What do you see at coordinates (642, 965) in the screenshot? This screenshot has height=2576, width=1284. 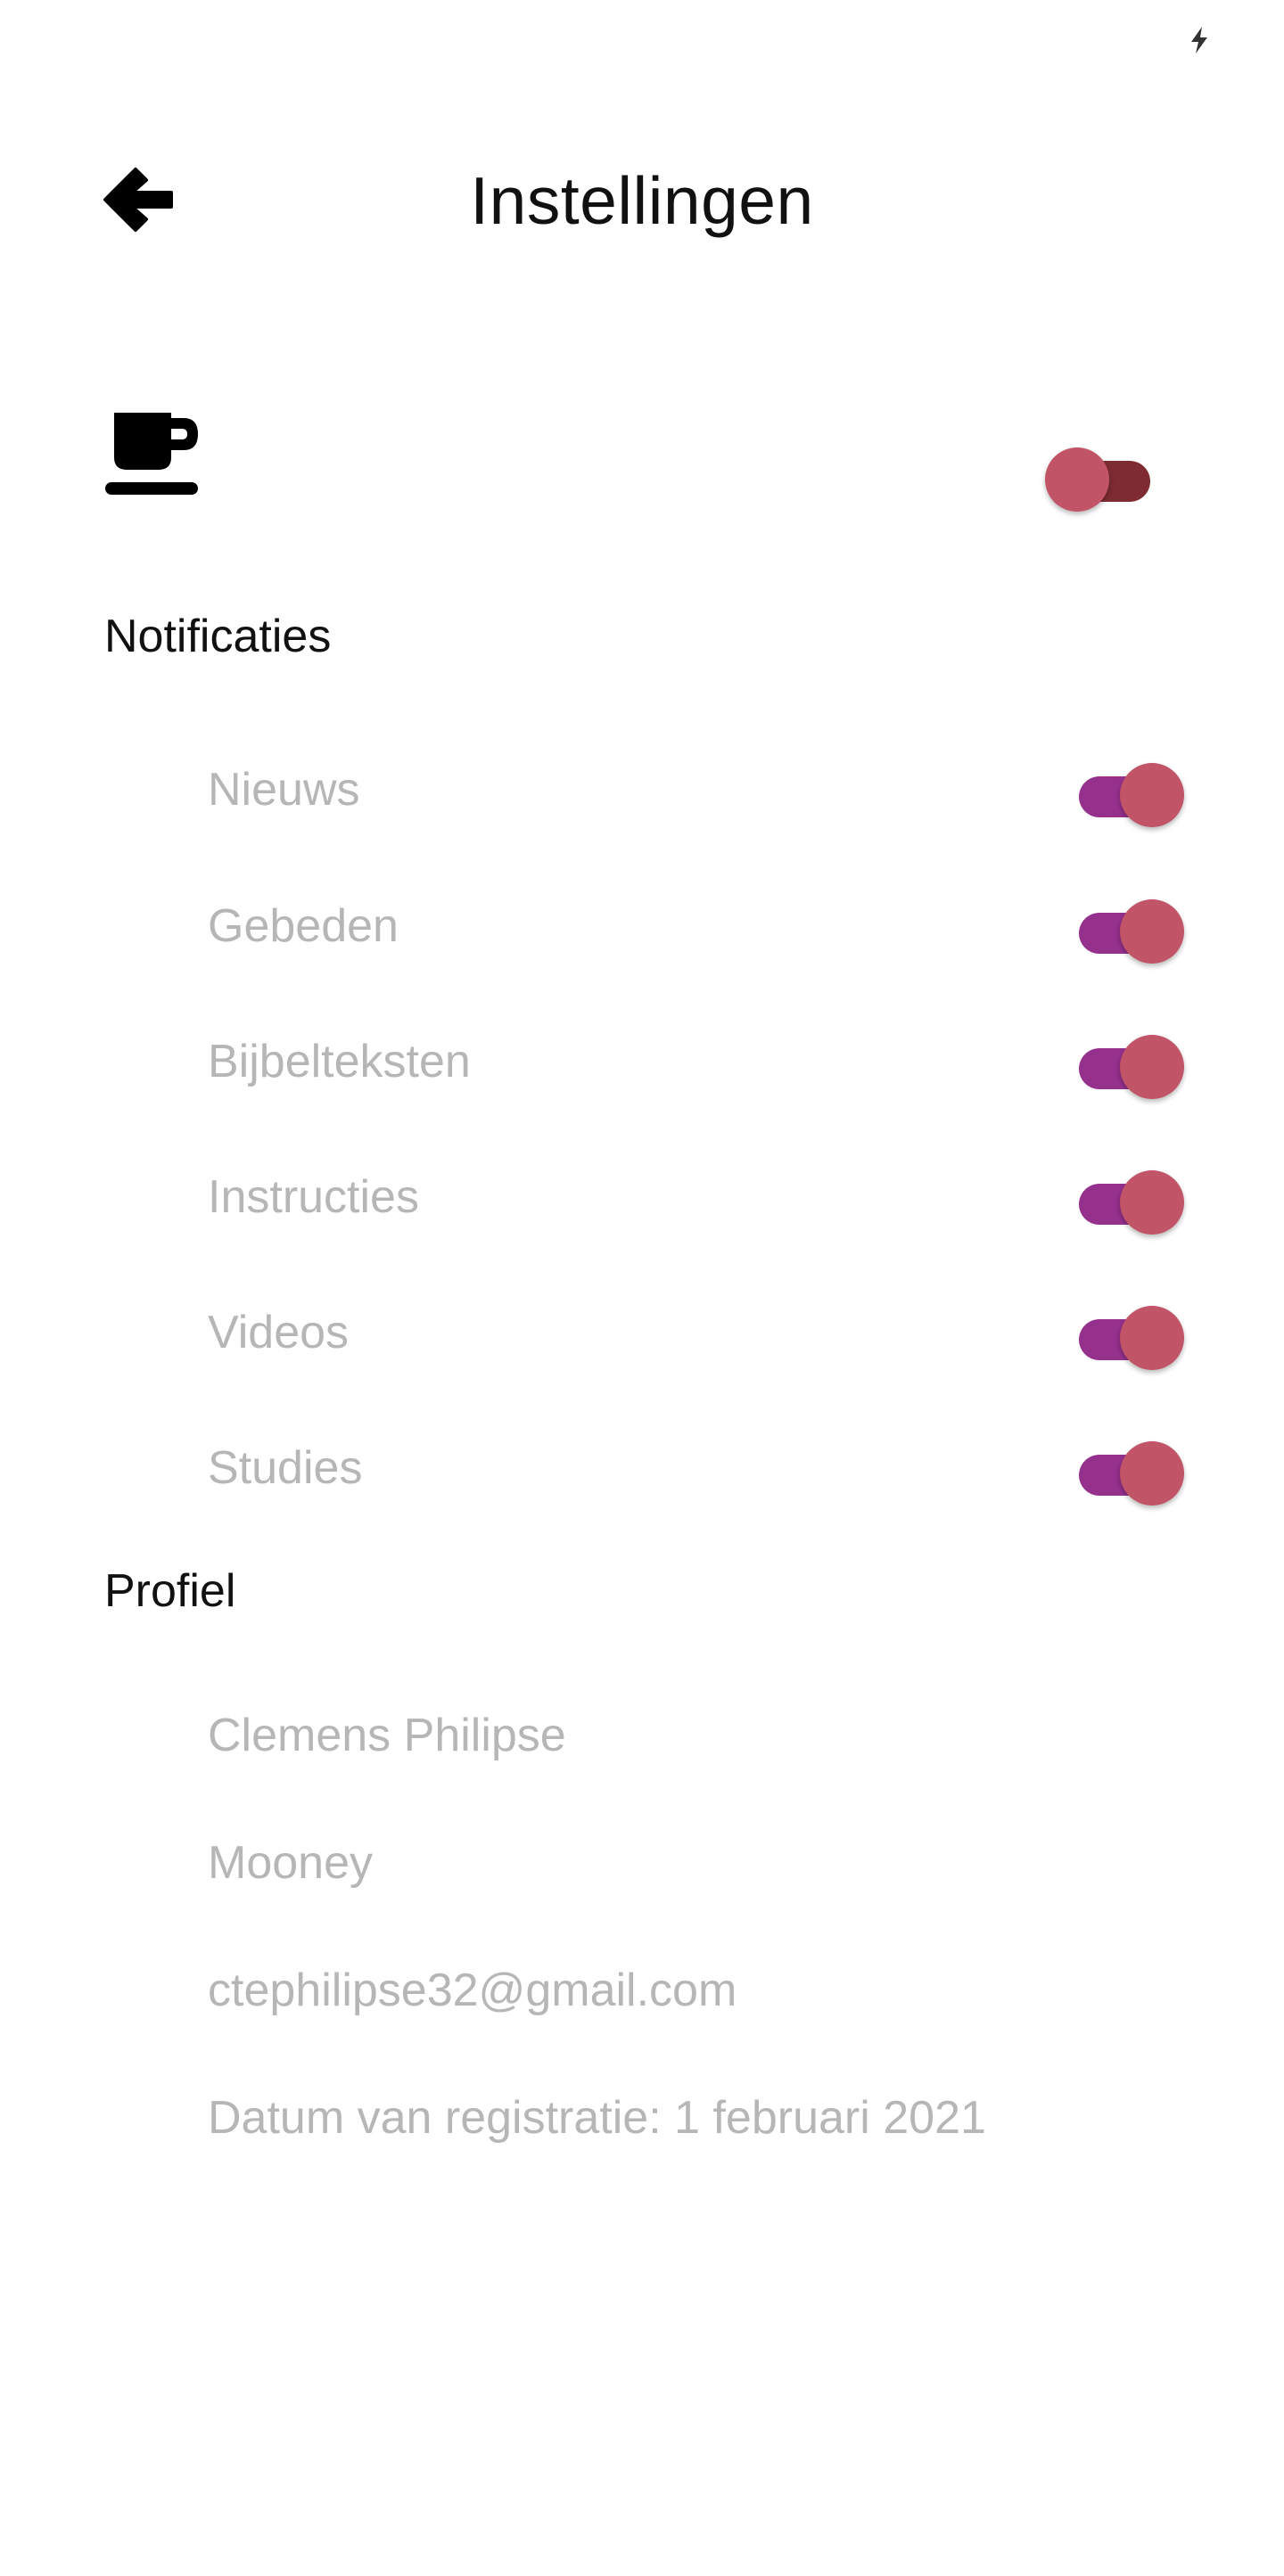 I see `notification-item-gebeden: Gebeden` at bounding box center [642, 965].